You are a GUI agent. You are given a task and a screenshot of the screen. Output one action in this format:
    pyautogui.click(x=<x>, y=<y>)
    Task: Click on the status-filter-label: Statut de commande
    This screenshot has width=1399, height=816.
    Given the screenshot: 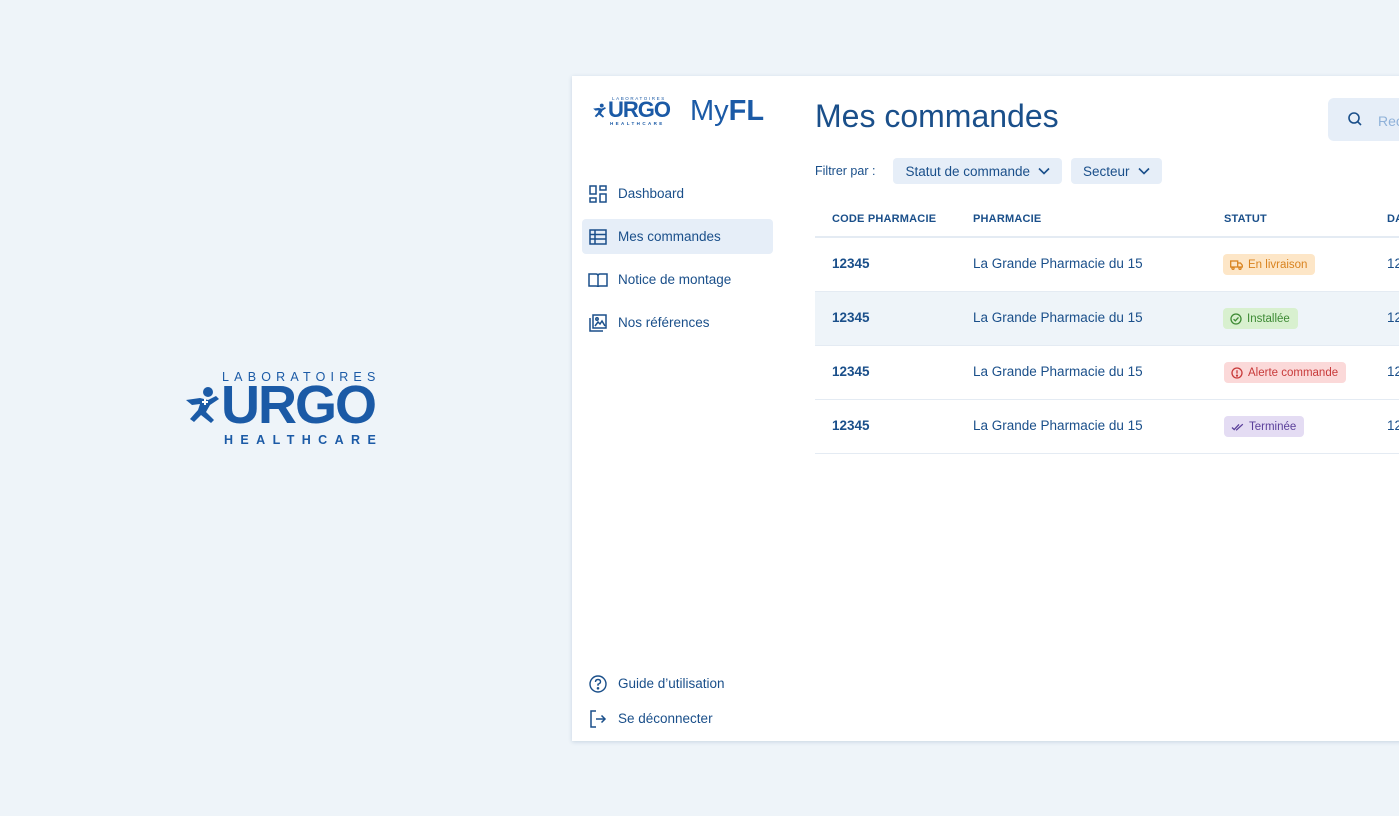 What is the action you would take?
    pyautogui.click(x=968, y=171)
    